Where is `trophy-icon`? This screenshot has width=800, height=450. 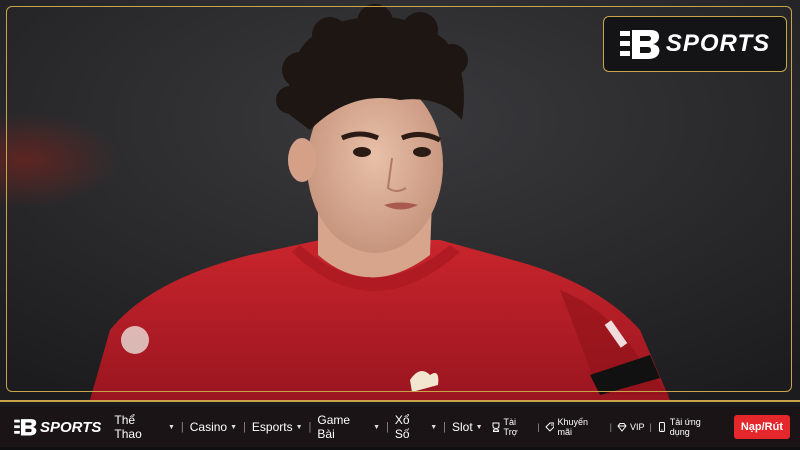
trophy-icon is located at coordinates (496, 427).